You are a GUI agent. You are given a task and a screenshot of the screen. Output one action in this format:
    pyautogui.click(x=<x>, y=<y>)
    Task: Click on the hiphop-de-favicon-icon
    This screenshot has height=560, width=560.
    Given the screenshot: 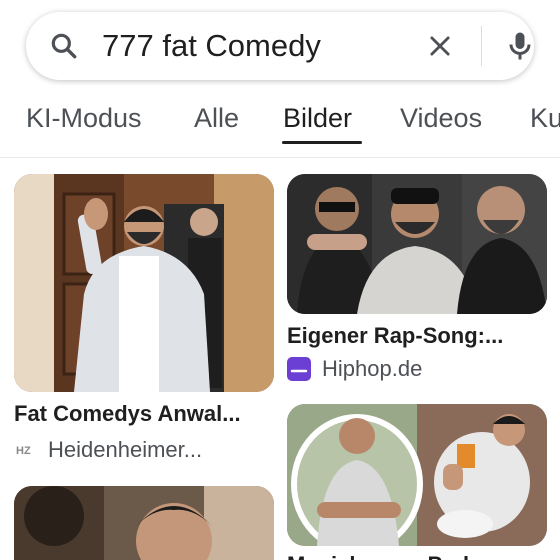 What is the action you would take?
    pyautogui.click(x=299, y=369)
    